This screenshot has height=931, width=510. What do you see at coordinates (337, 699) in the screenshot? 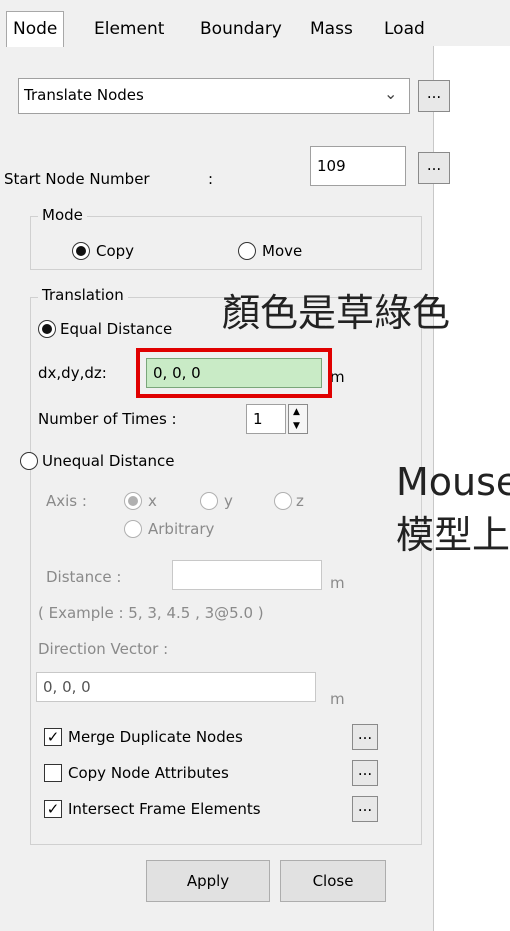
I see `direction-vector-unit: m` at bounding box center [337, 699].